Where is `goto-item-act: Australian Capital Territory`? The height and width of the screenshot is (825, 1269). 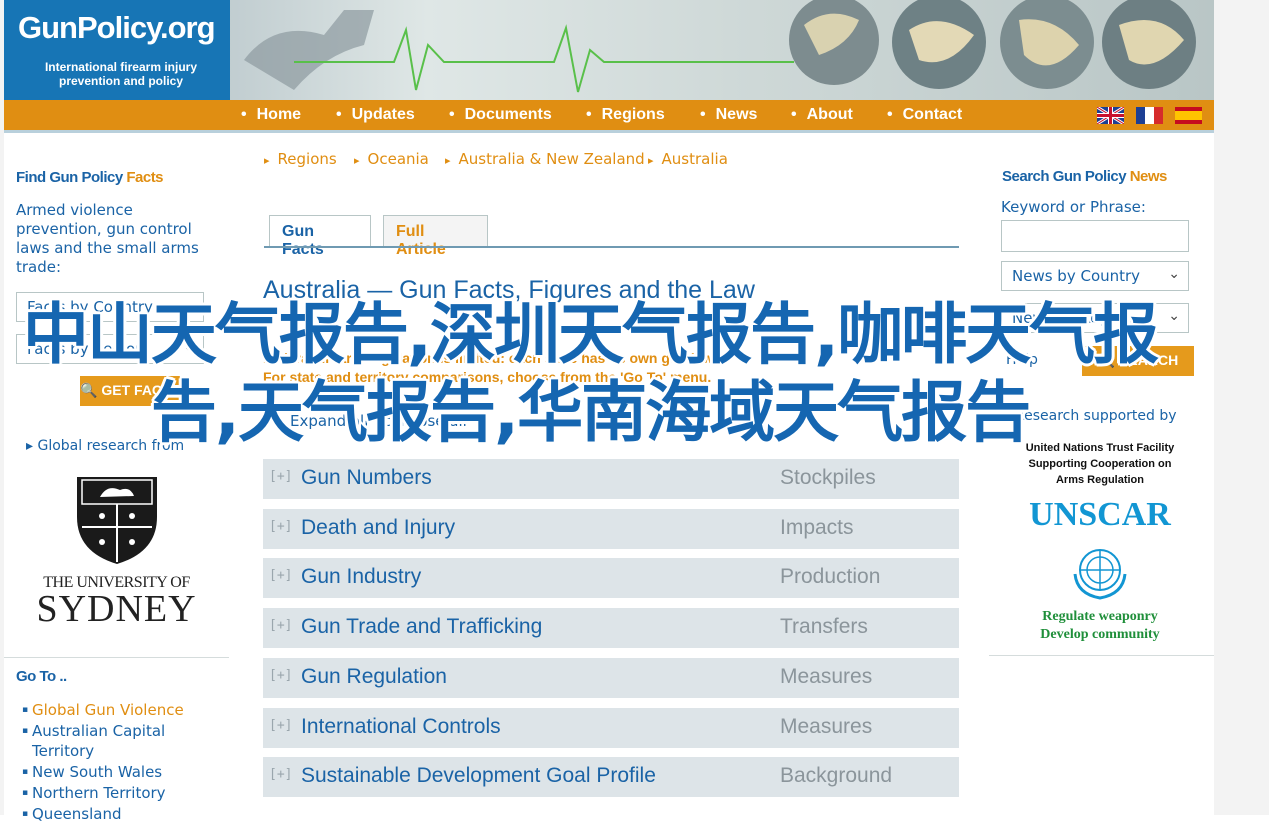
goto-item-act: Australian Capital Territory is located at coordinates (122, 741).